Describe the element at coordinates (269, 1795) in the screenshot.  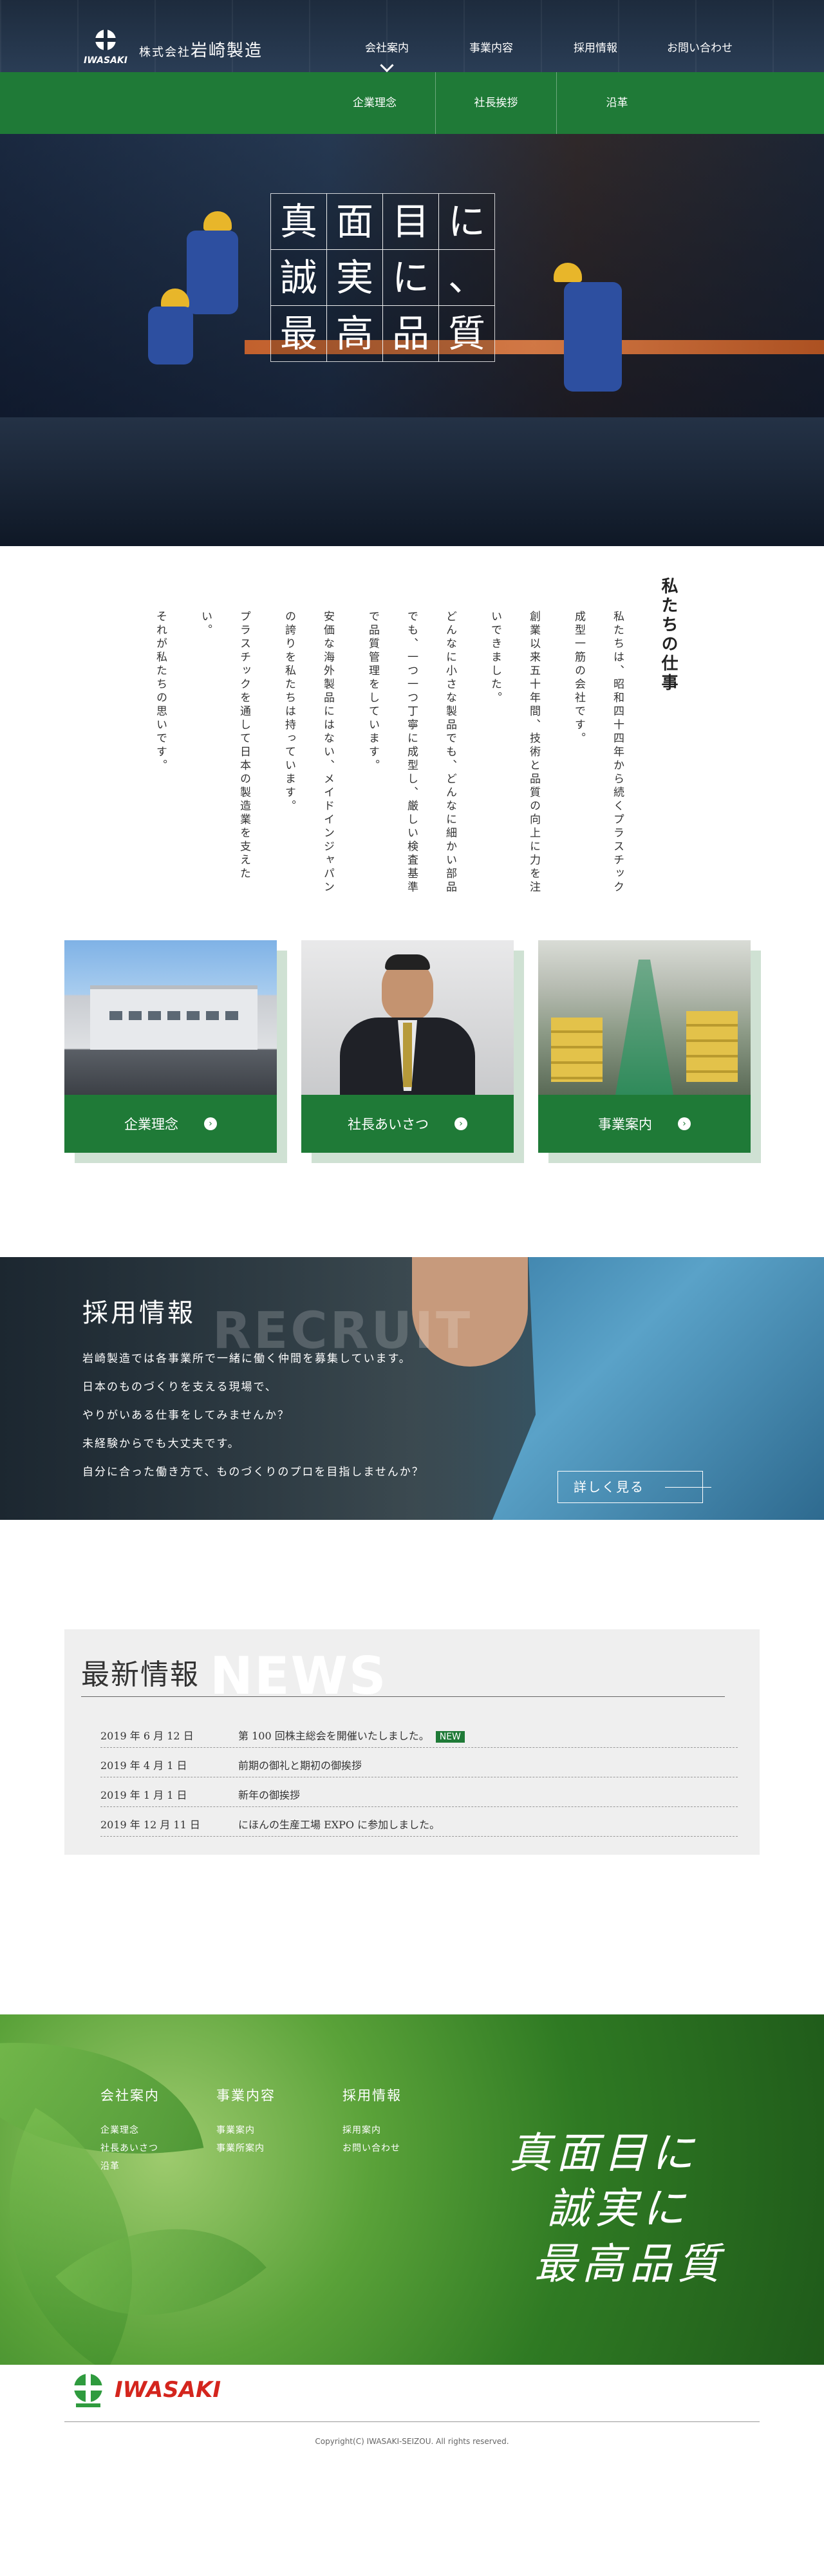
I see `news-text: 新年の御挨拶` at that location.